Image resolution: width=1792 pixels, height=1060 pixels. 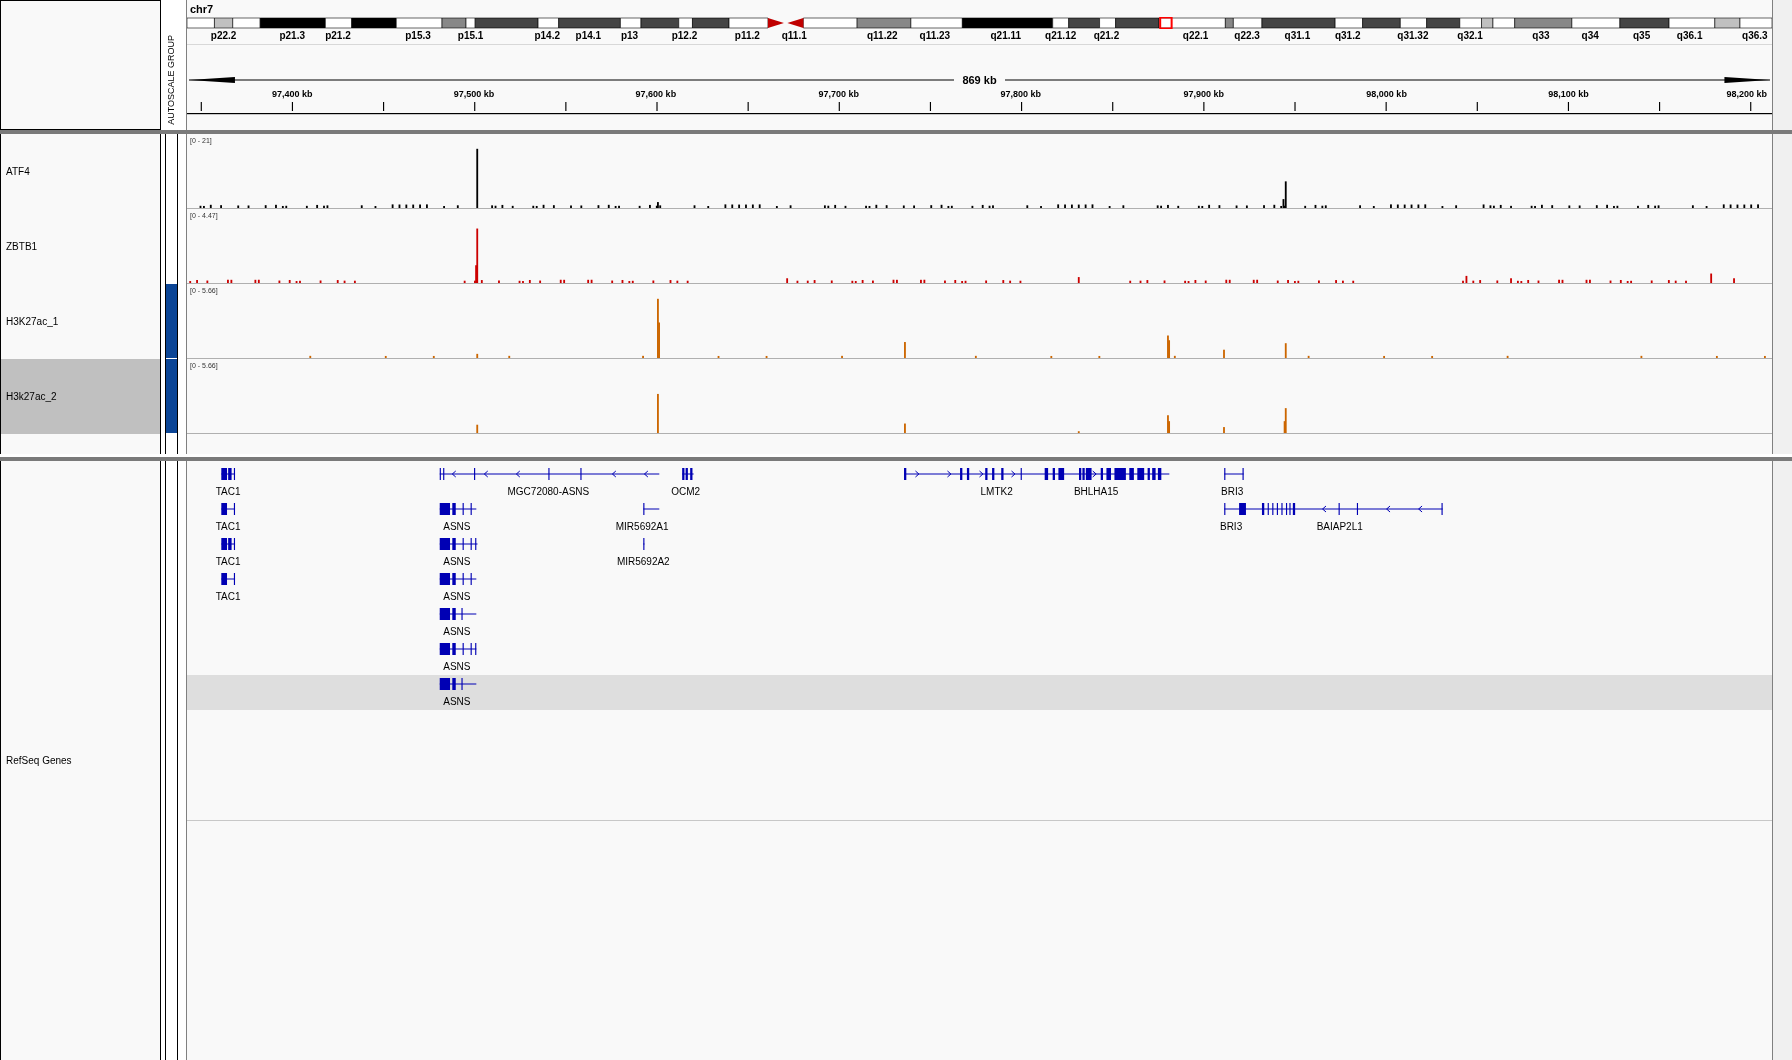 What do you see at coordinates (642, 527) in the screenshot?
I see `gene-label: MIR5692A1` at bounding box center [642, 527].